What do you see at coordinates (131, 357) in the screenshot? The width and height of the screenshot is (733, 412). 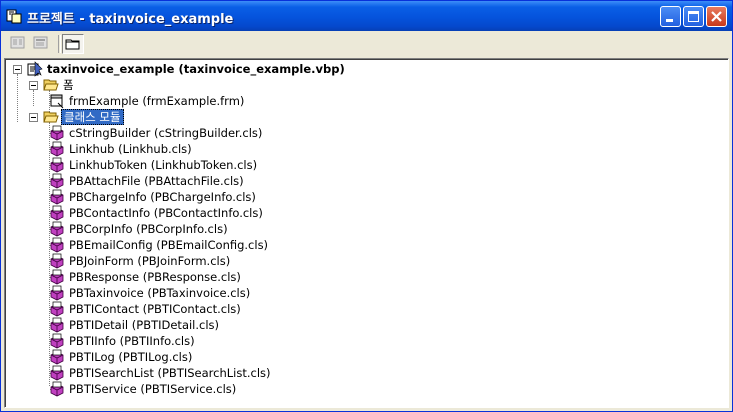 I see `tree-item-class-label: PBTILog (PBTILog.cls)` at bounding box center [131, 357].